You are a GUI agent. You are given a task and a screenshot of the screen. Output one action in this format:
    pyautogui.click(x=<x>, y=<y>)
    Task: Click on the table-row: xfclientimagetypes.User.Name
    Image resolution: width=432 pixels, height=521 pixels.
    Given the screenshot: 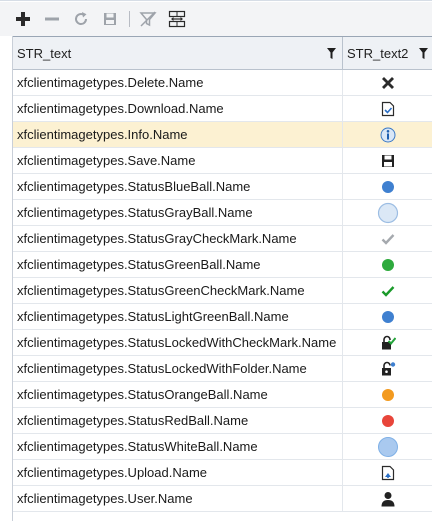 What is the action you would take?
    pyautogui.click(x=222, y=499)
    